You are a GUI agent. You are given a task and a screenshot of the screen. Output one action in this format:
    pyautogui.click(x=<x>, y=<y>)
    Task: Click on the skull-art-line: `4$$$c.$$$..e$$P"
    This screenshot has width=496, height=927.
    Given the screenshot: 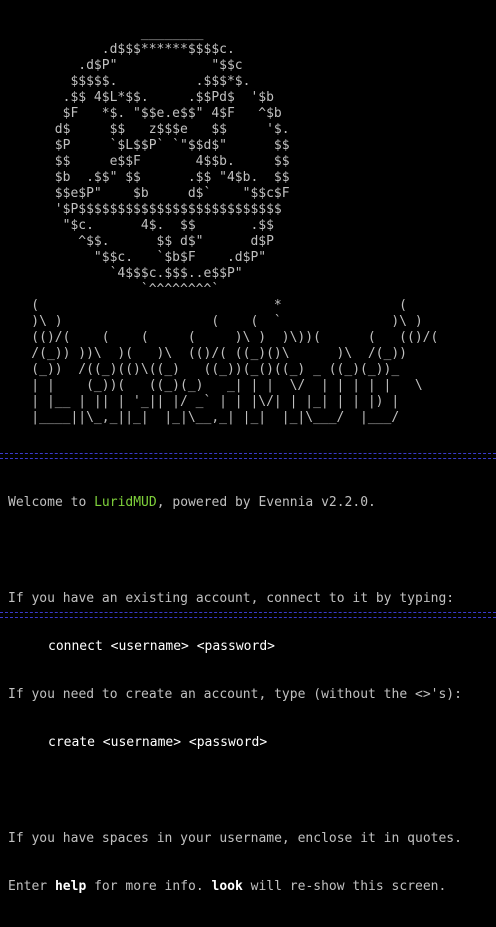 What is the action you would take?
    pyautogui.click(x=121, y=273)
    